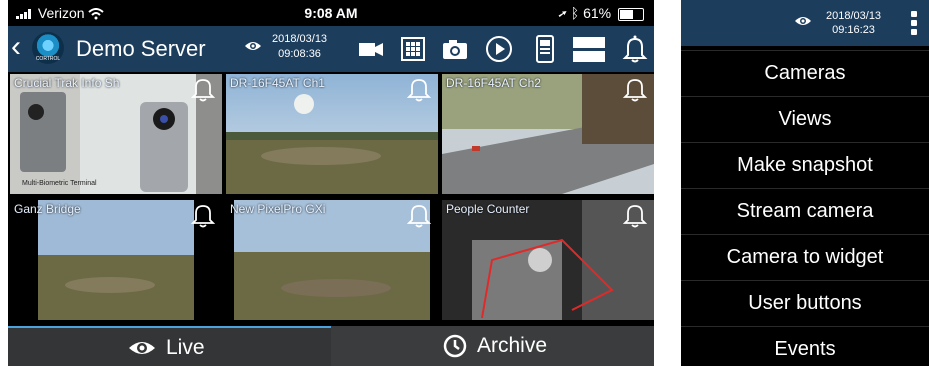 The height and width of the screenshot is (371, 929). I want to click on camera-label: Crucial Trak Info Sh, so click(67, 83).